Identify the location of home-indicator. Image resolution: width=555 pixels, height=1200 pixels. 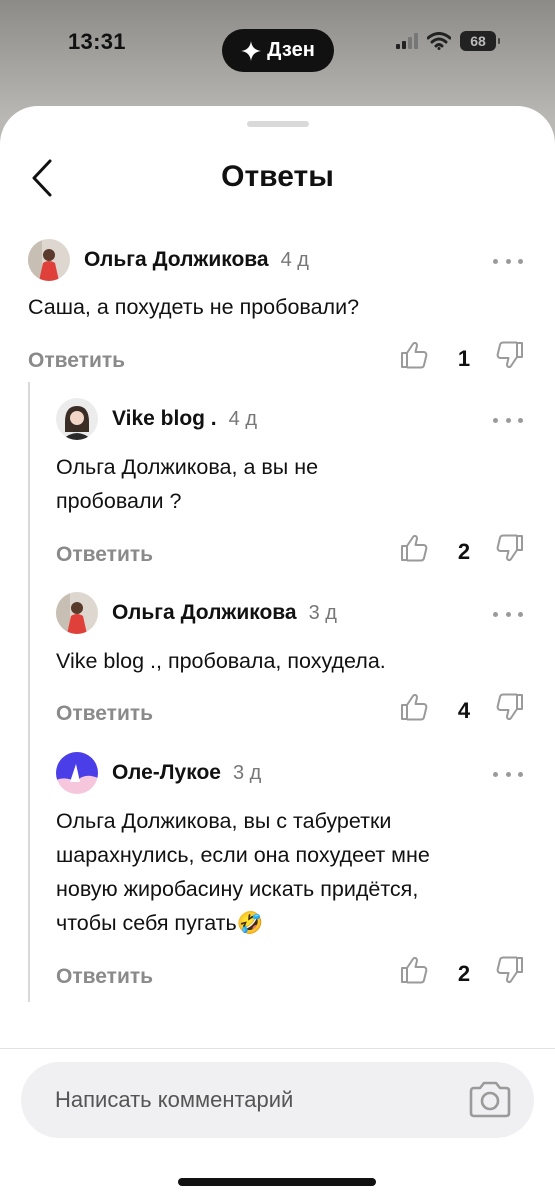
(277, 1182).